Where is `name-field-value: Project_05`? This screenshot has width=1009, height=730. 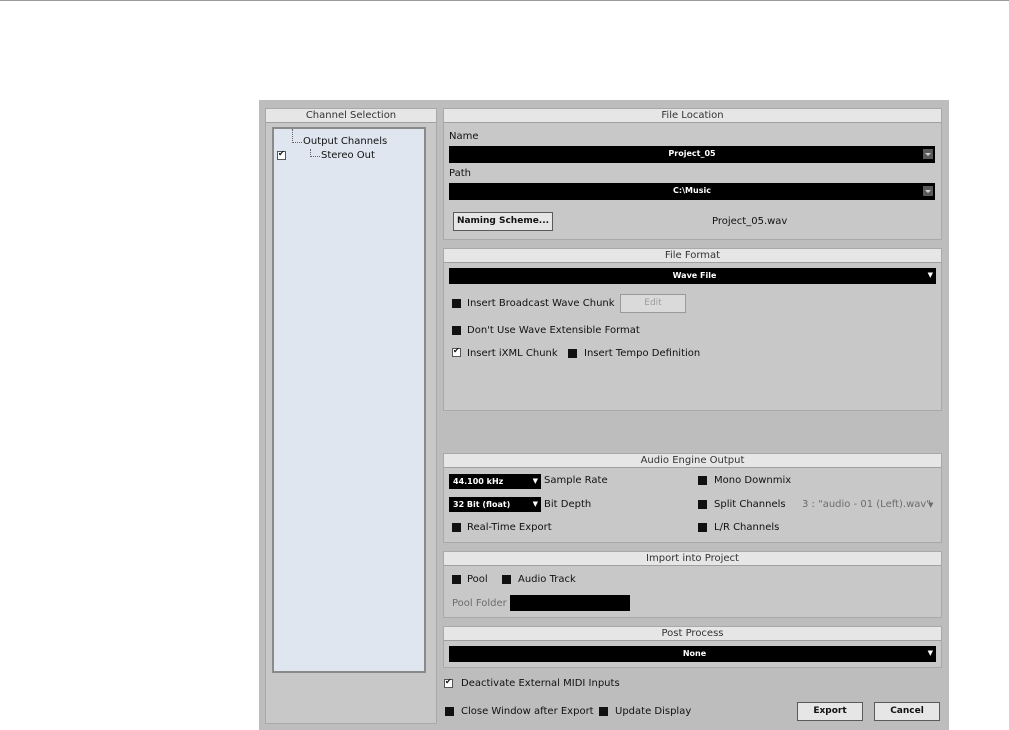
name-field-value: Project_05 is located at coordinates (692, 153).